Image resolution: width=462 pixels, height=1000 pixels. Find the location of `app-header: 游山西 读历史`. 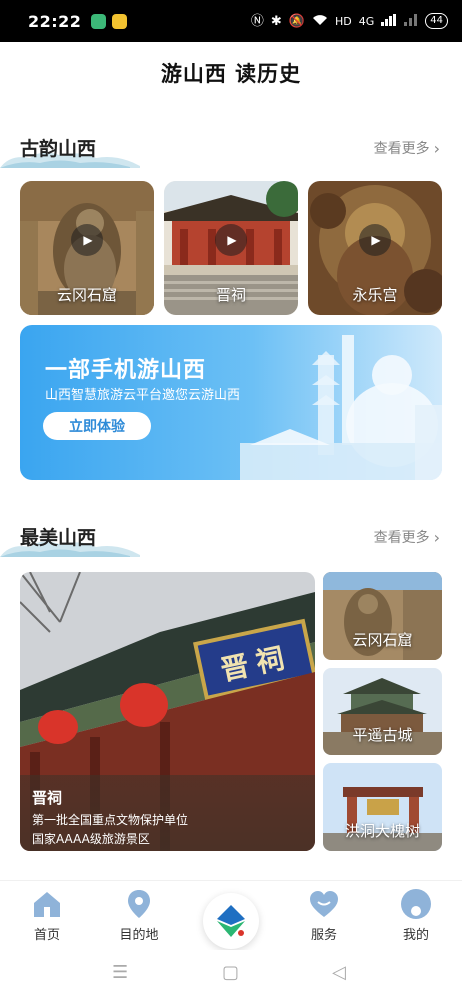

app-header: 游山西 读历史 is located at coordinates (231, 73).